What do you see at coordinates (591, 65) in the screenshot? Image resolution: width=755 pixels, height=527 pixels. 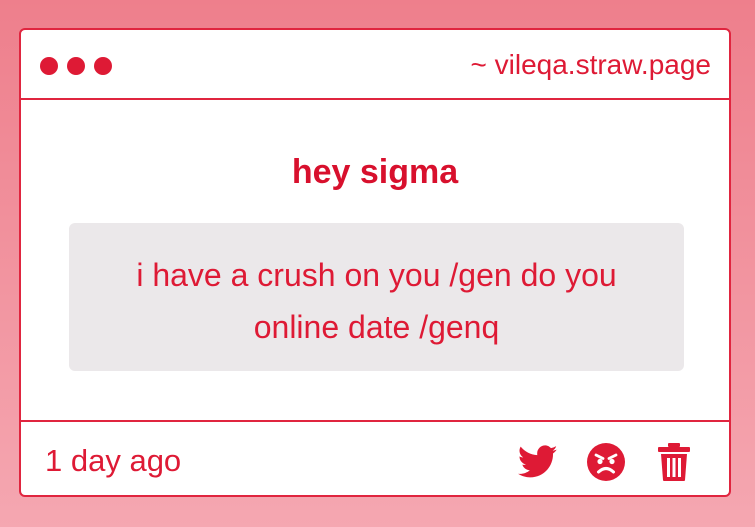 I see `site-url: ~ vileqa.straw.page` at bounding box center [591, 65].